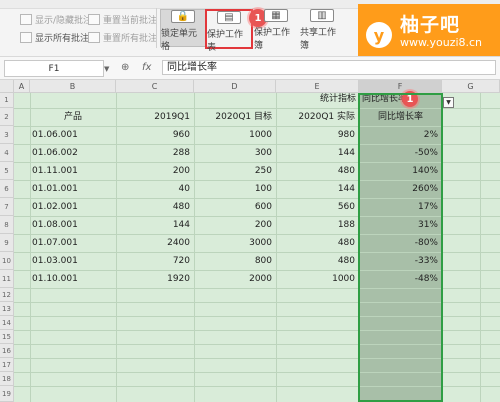 This screenshot has width=500, height=402. What do you see at coordinates (153, 207) in the screenshot?
I see `cell-2019q1: 480` at bounding box center [153, 207].